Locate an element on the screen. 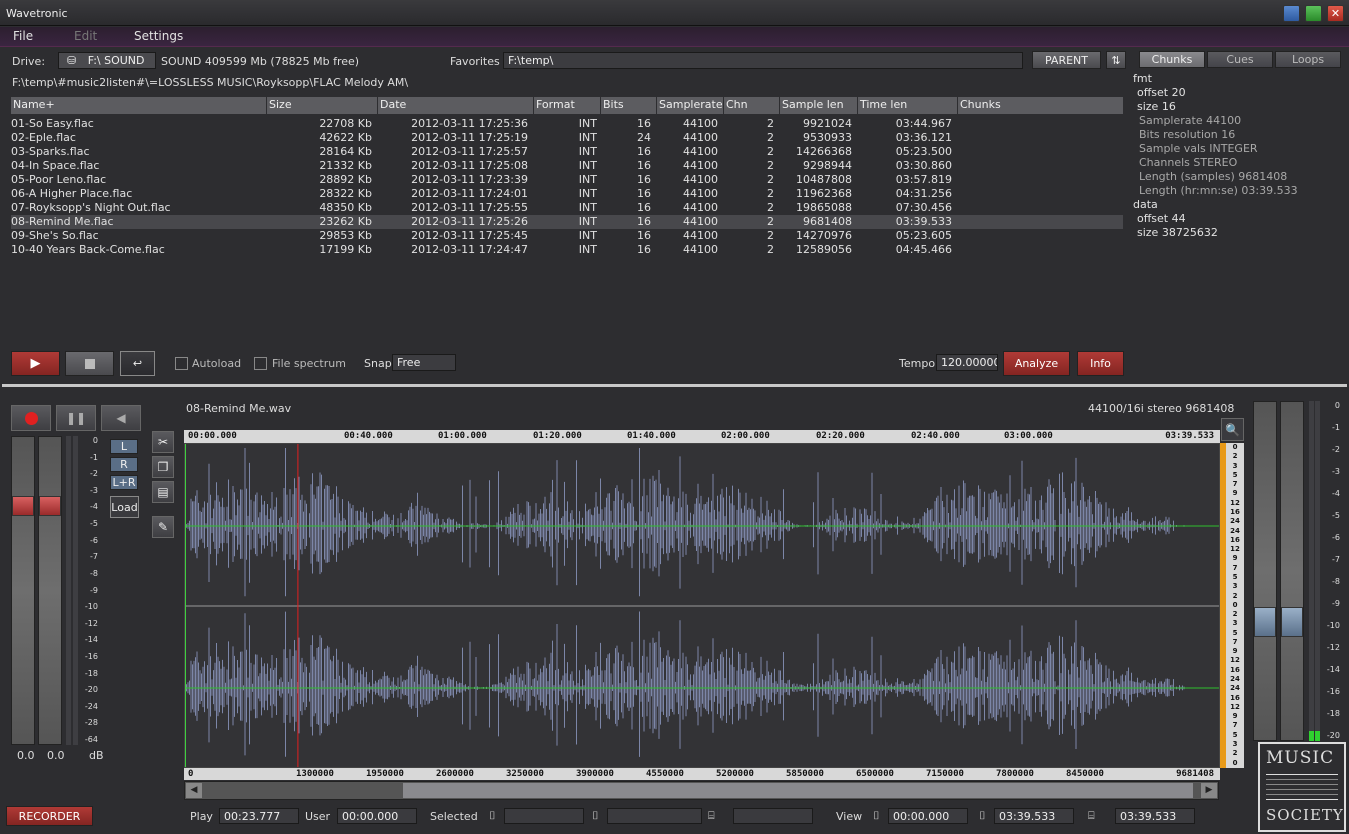 Image resolution: width=1349 pixels, height=834 pixels. menu-settings: Settings is located at coordinates (158, 36).